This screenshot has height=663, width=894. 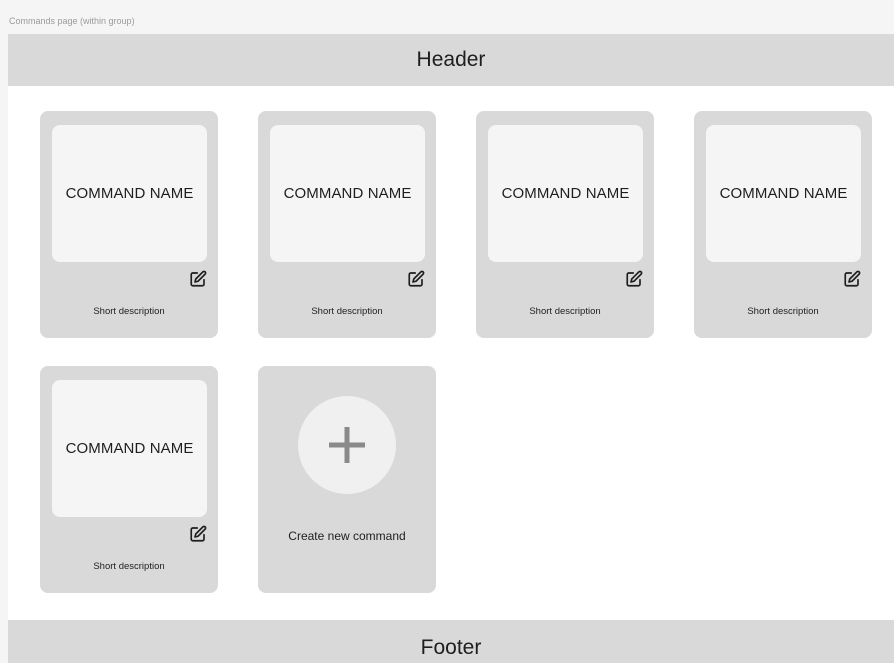 I want to click on frame-label: Commands page (within group), so click(x=72, y=21).